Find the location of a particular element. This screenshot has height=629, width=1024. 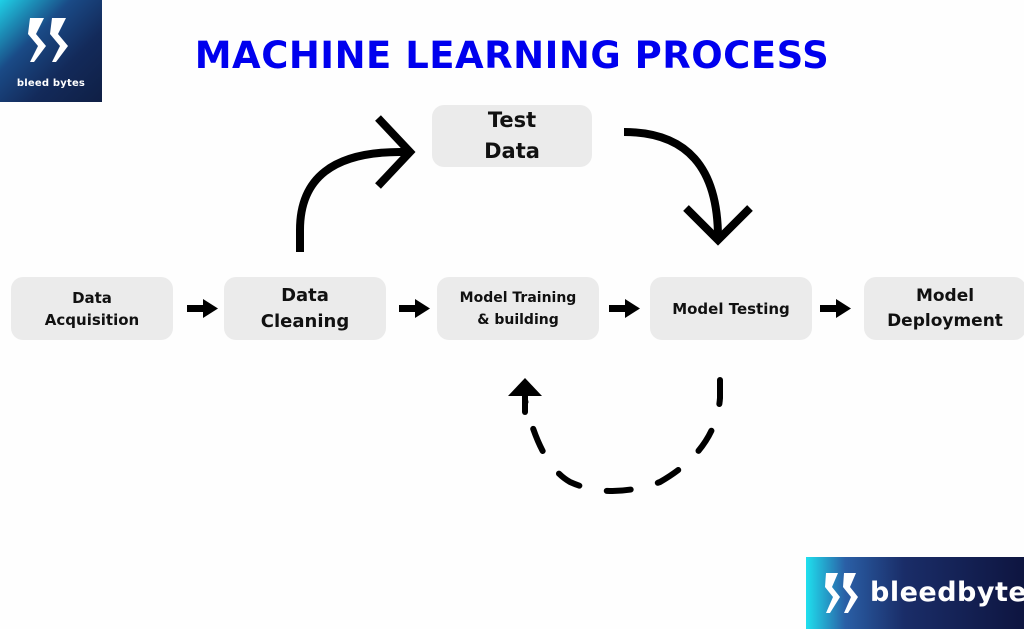

logo-text: bleedbytes is located at coordinates (947, 592).